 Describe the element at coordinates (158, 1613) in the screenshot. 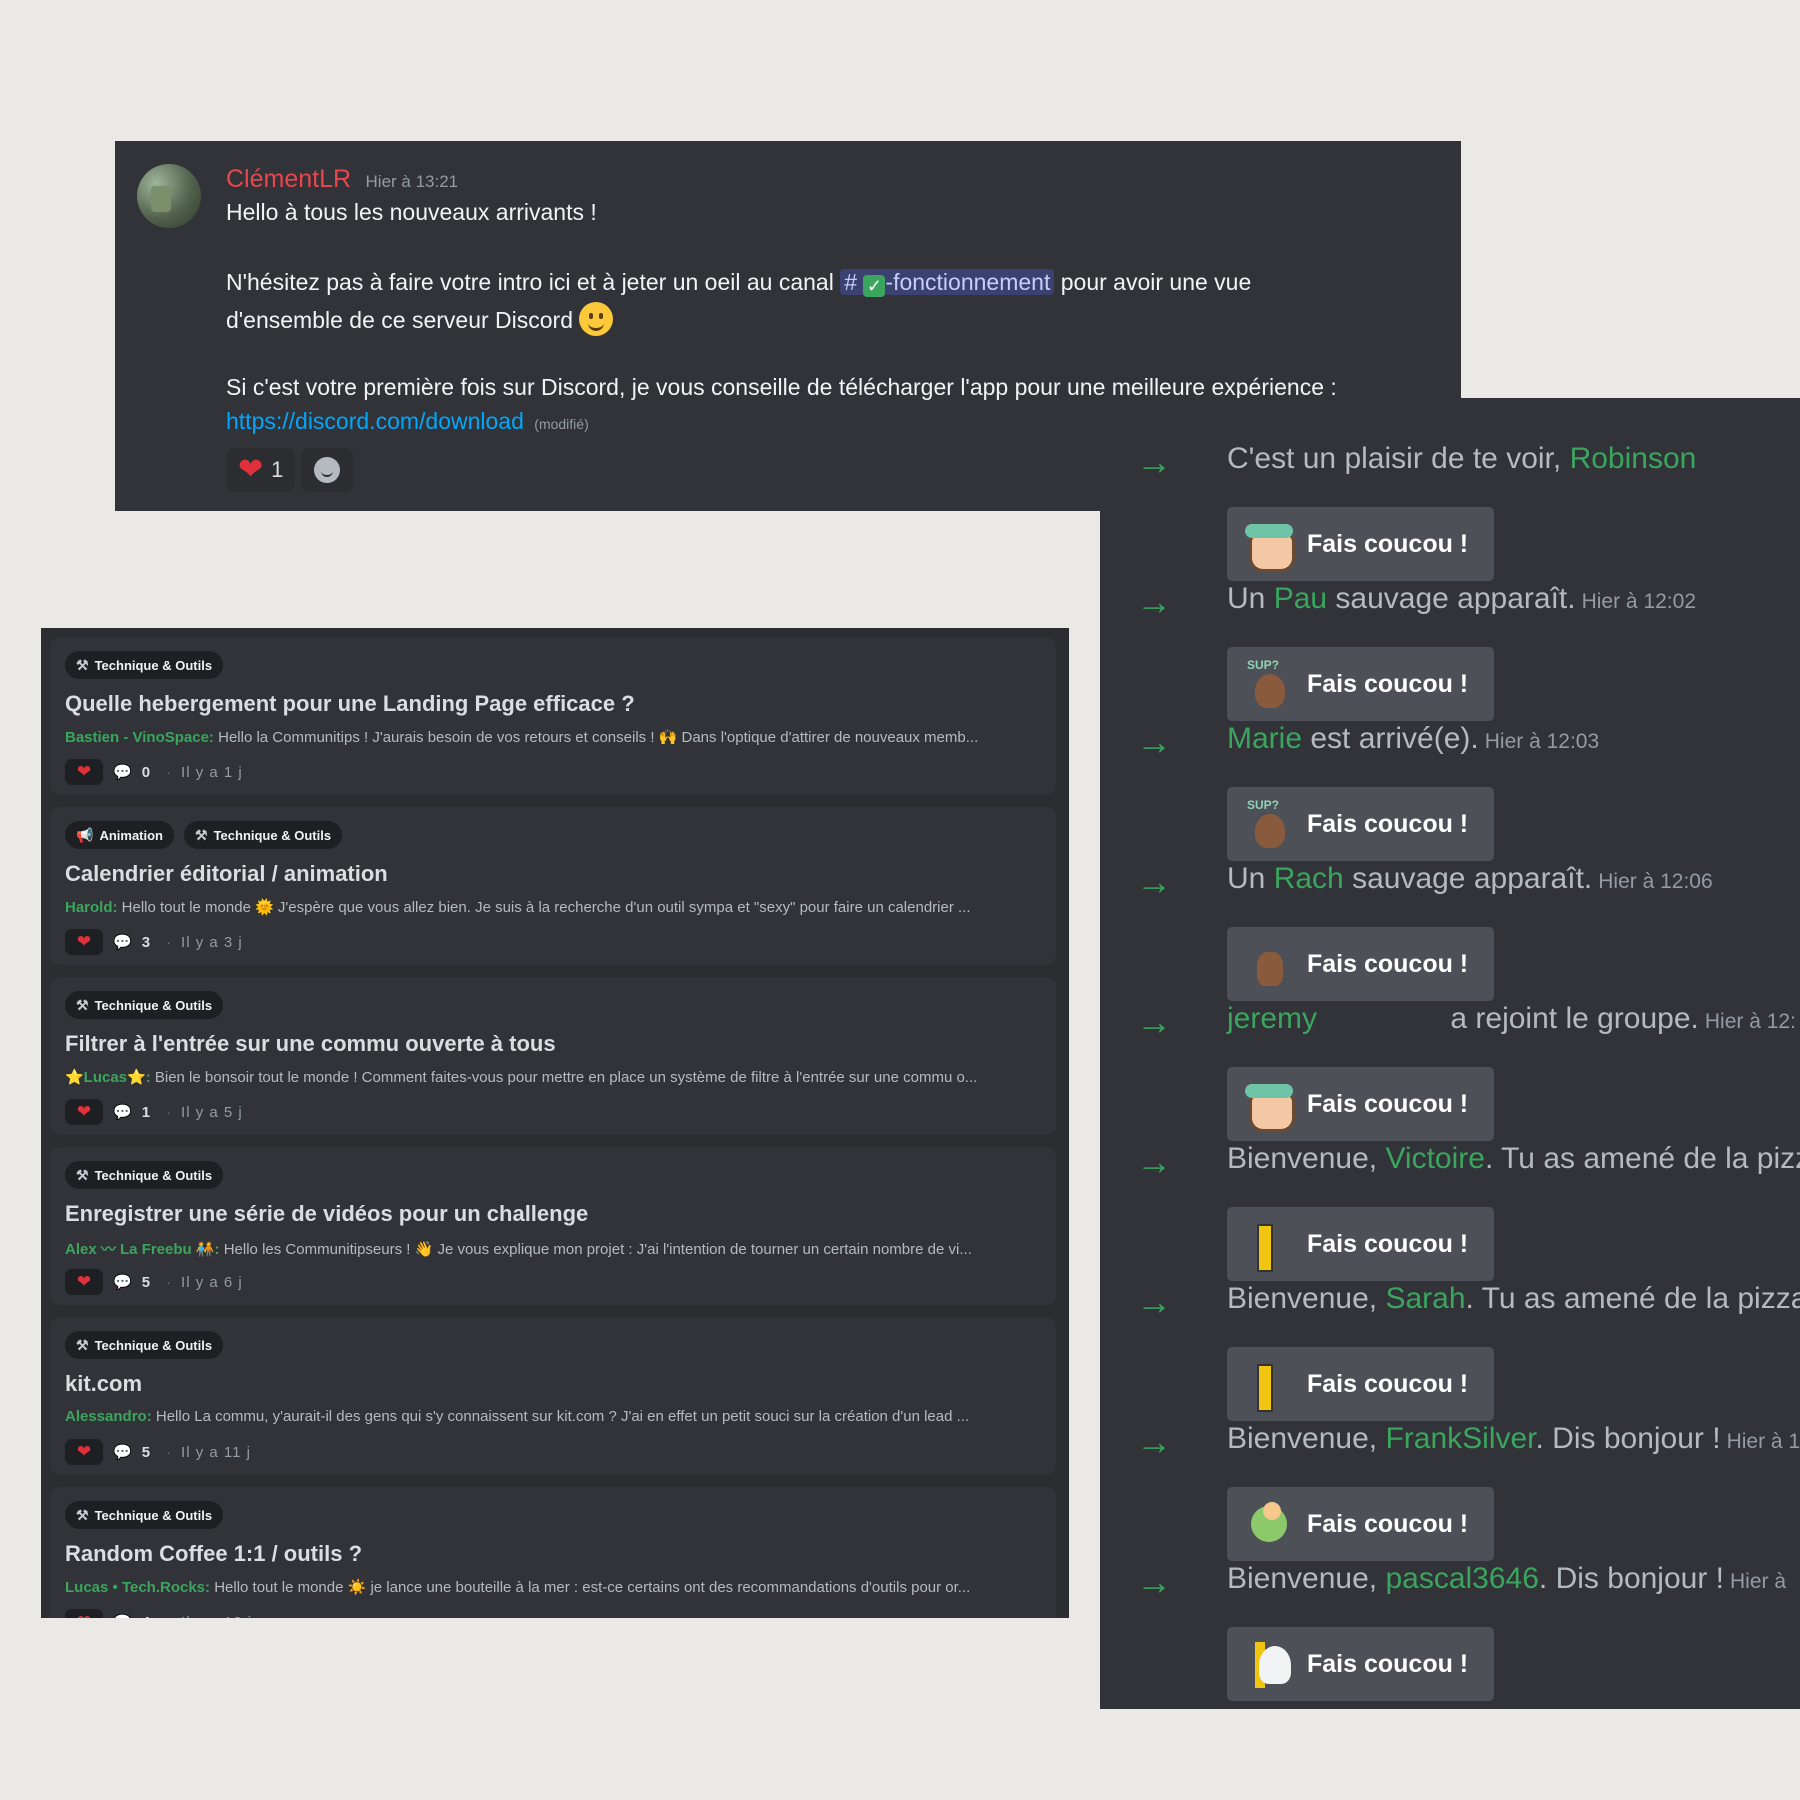

I see `post-meta: ❤ 💬 4 · Il y a 12 j` at that location.